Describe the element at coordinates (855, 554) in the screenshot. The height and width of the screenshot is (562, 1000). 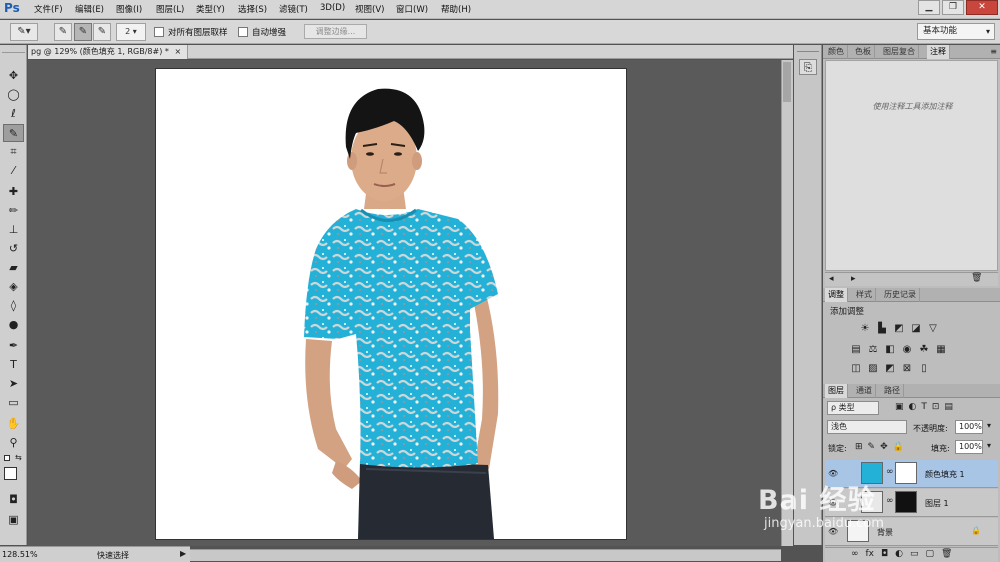
I see `link-layers-icon: ∞` at that location.